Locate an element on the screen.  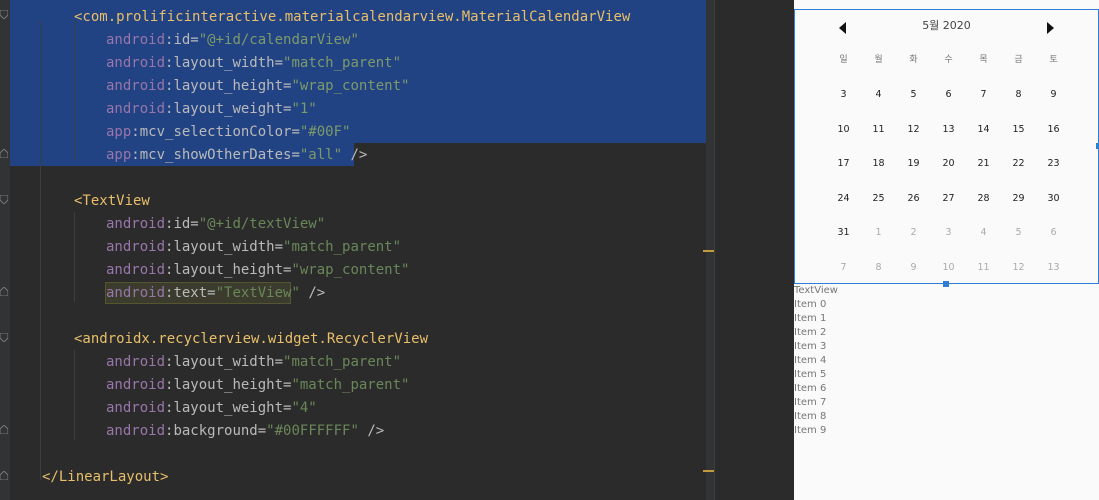
calendar-day: 20 is located at coordinates (948, 164).